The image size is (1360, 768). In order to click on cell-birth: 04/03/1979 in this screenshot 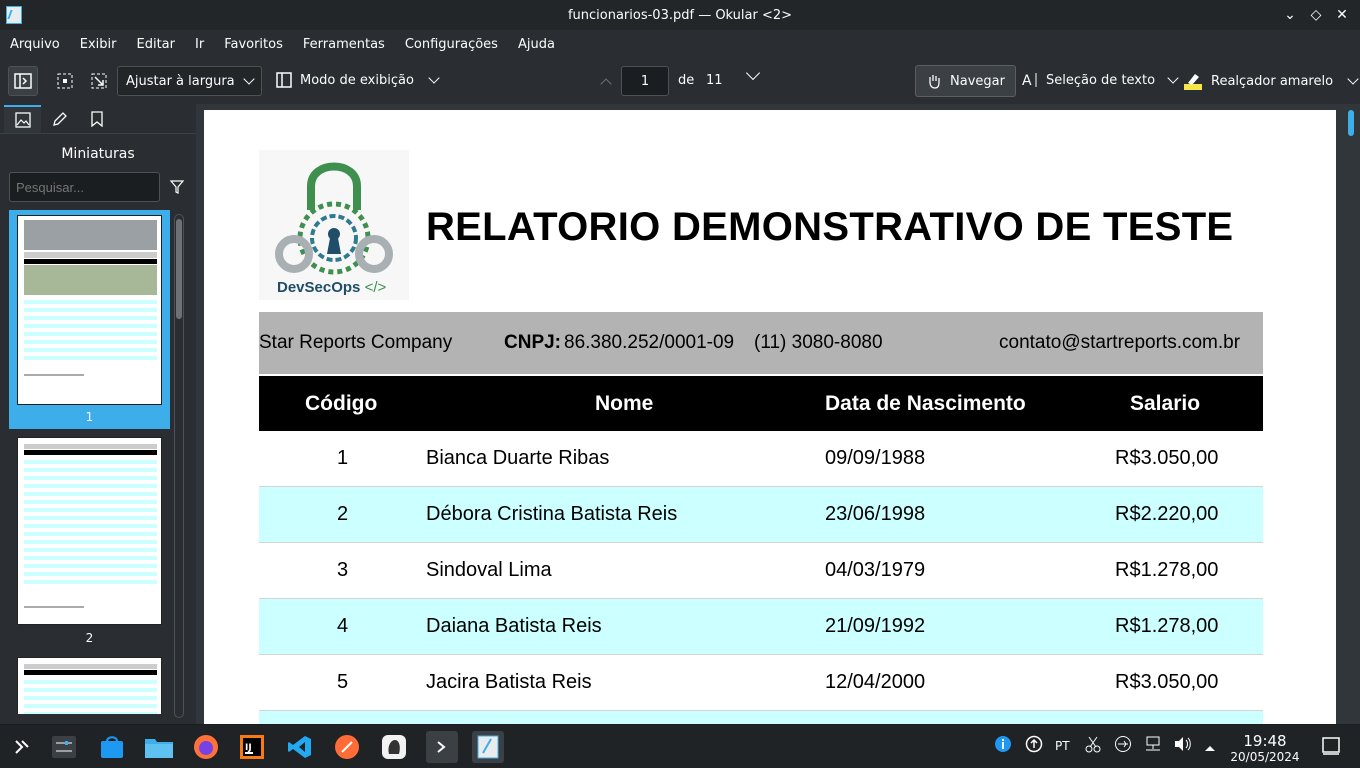, I will do `click(875, 570)`.